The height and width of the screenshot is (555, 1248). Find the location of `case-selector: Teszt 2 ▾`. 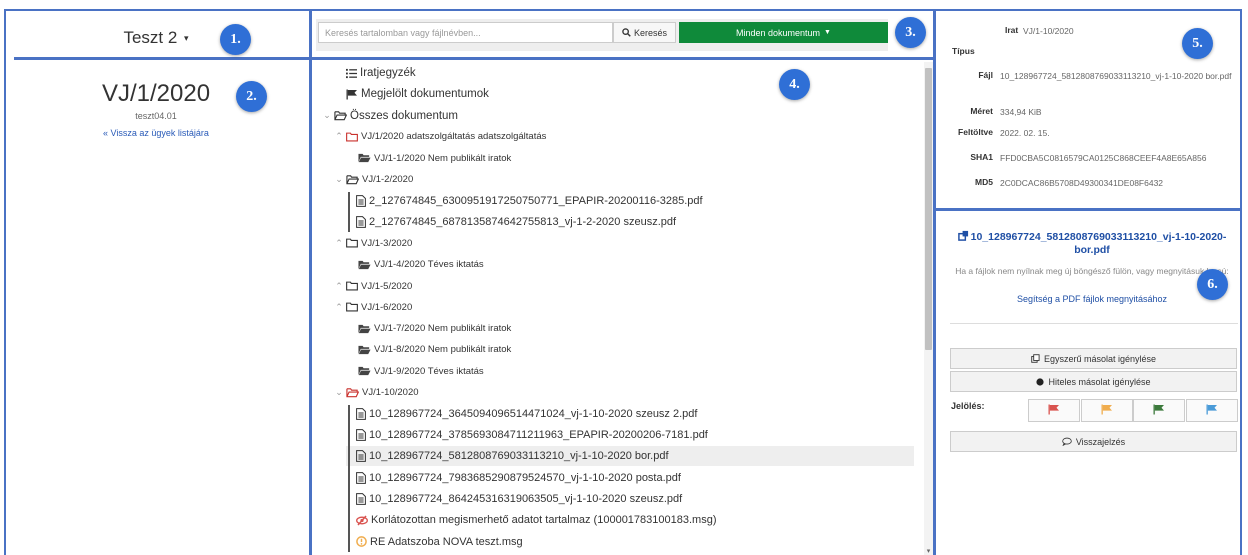

case-selector: Teszt 2 ▾ is located at coordinates (156, 38).